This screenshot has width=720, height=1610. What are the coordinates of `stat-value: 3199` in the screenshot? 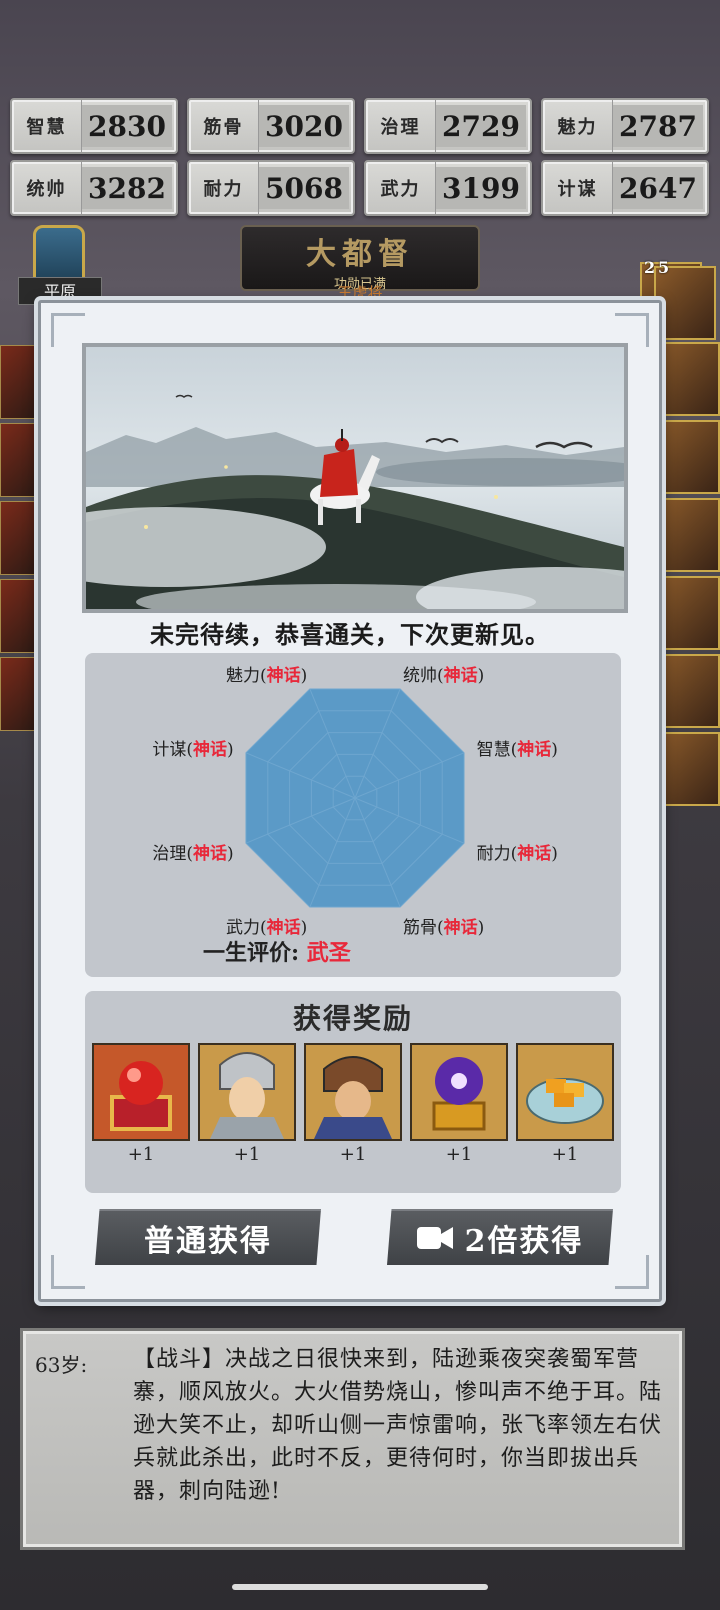 It's located at (481, 188).